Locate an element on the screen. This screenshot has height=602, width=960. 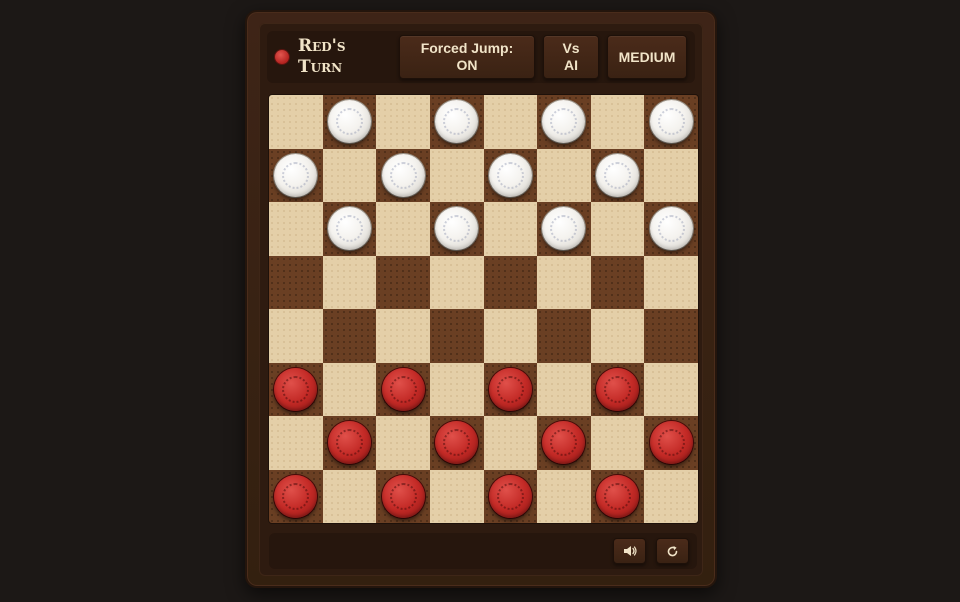
restart-button is located at coordinates (672, 551).